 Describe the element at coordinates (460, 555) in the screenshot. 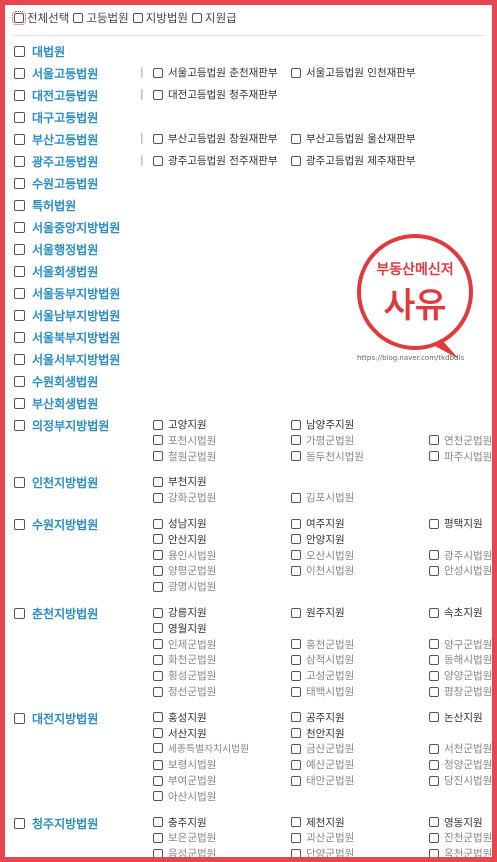

I see `sub-court-option: 광주시법원` at that location.